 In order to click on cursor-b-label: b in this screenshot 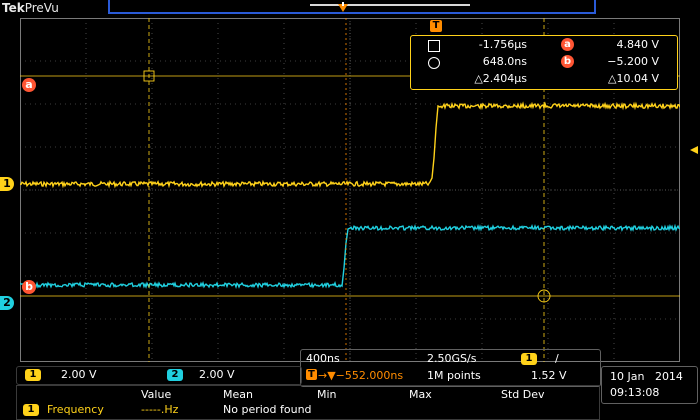, I will do `click(29, 287)`.